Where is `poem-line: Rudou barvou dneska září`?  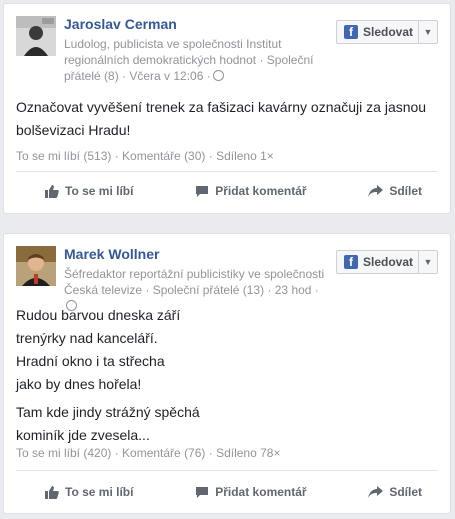
poem-line: Rudou barvou dneska září is located at coordinates (98, 315).